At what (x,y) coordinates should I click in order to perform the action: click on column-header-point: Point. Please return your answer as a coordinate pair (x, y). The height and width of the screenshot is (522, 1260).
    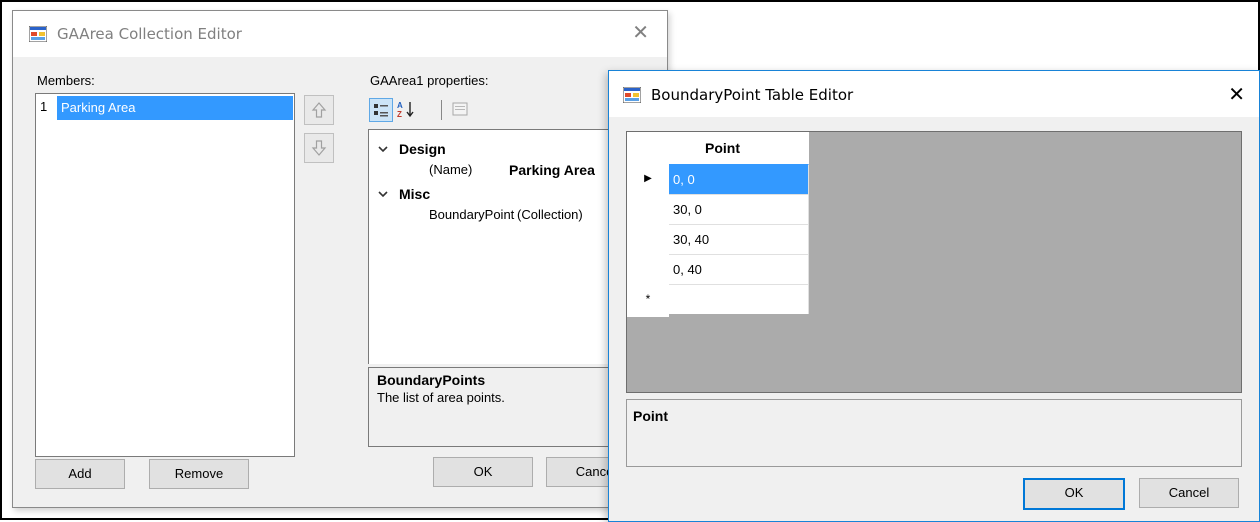
    Looking at the image, I should click on (739, 148).